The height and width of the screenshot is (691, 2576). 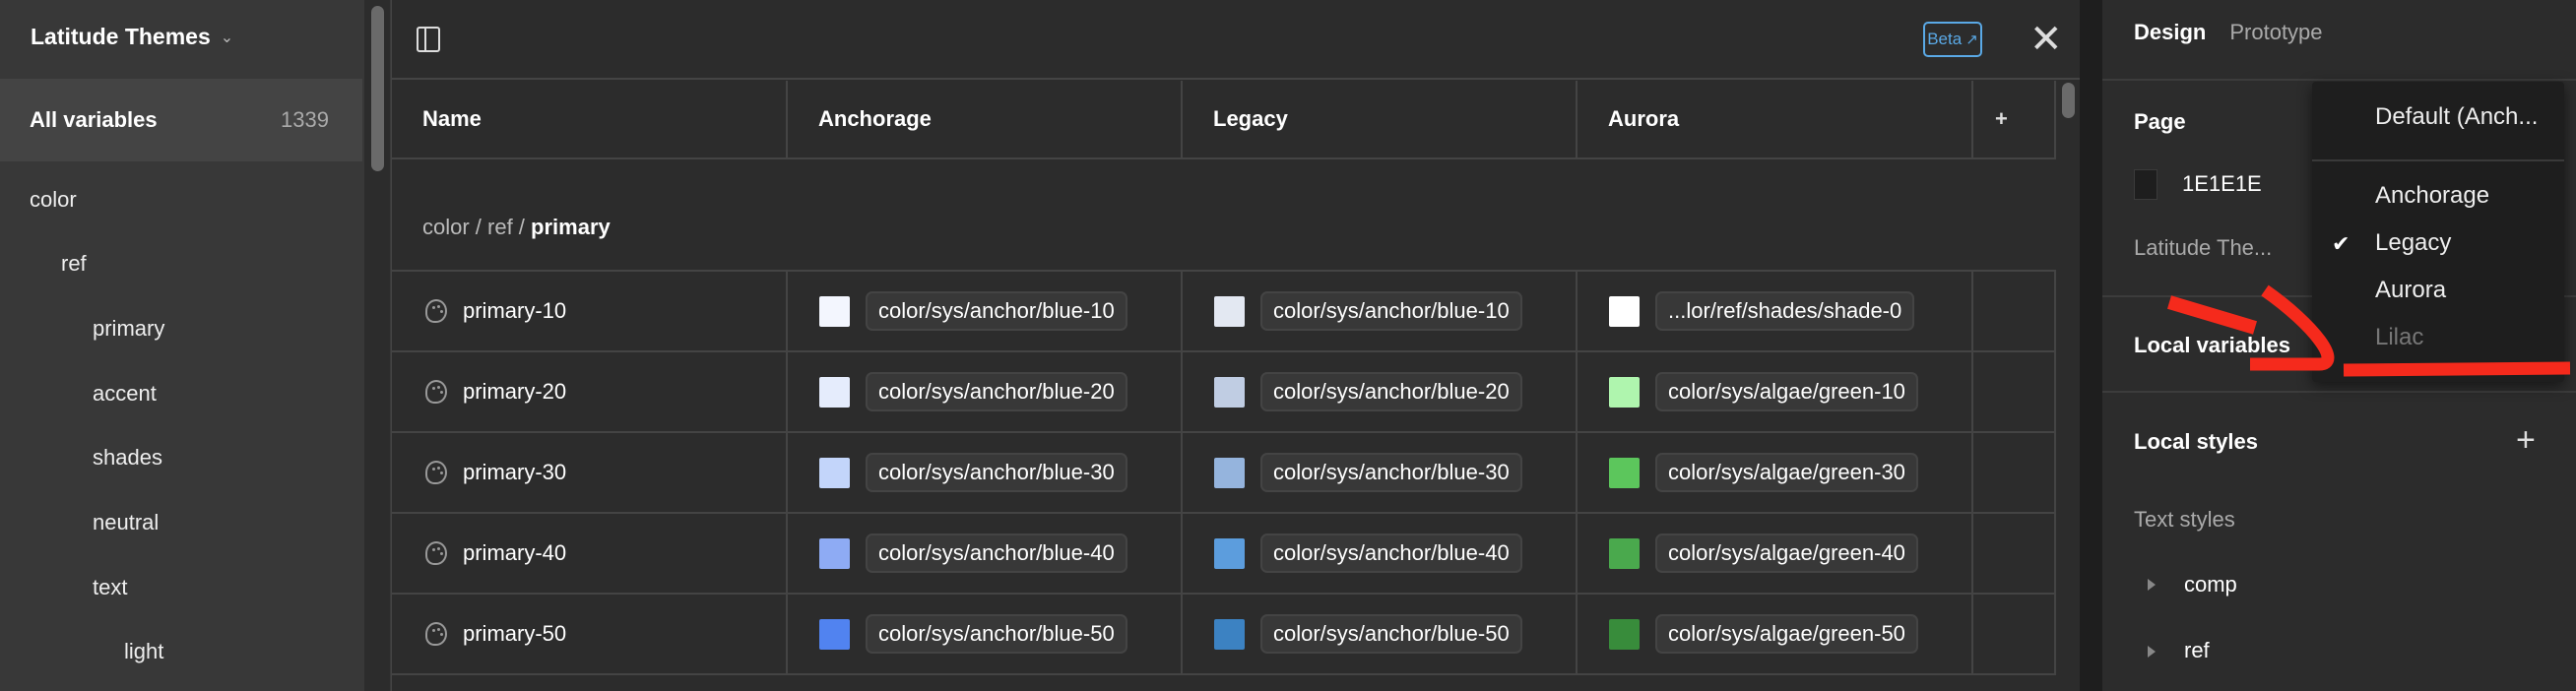 What do you see at coordinates (590, 391) in the screenshot?
I see `variable-name-cell: primary-20` at bounding box center [590, 391].